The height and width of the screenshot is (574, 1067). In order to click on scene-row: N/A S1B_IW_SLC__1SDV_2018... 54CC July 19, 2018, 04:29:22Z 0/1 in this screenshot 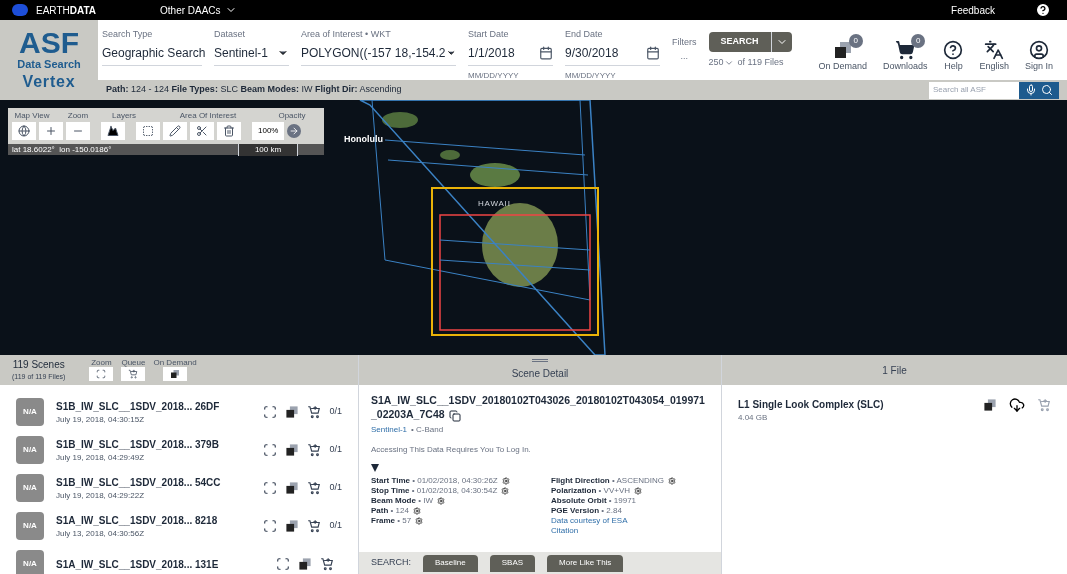, I will do `click(179, 488)`.